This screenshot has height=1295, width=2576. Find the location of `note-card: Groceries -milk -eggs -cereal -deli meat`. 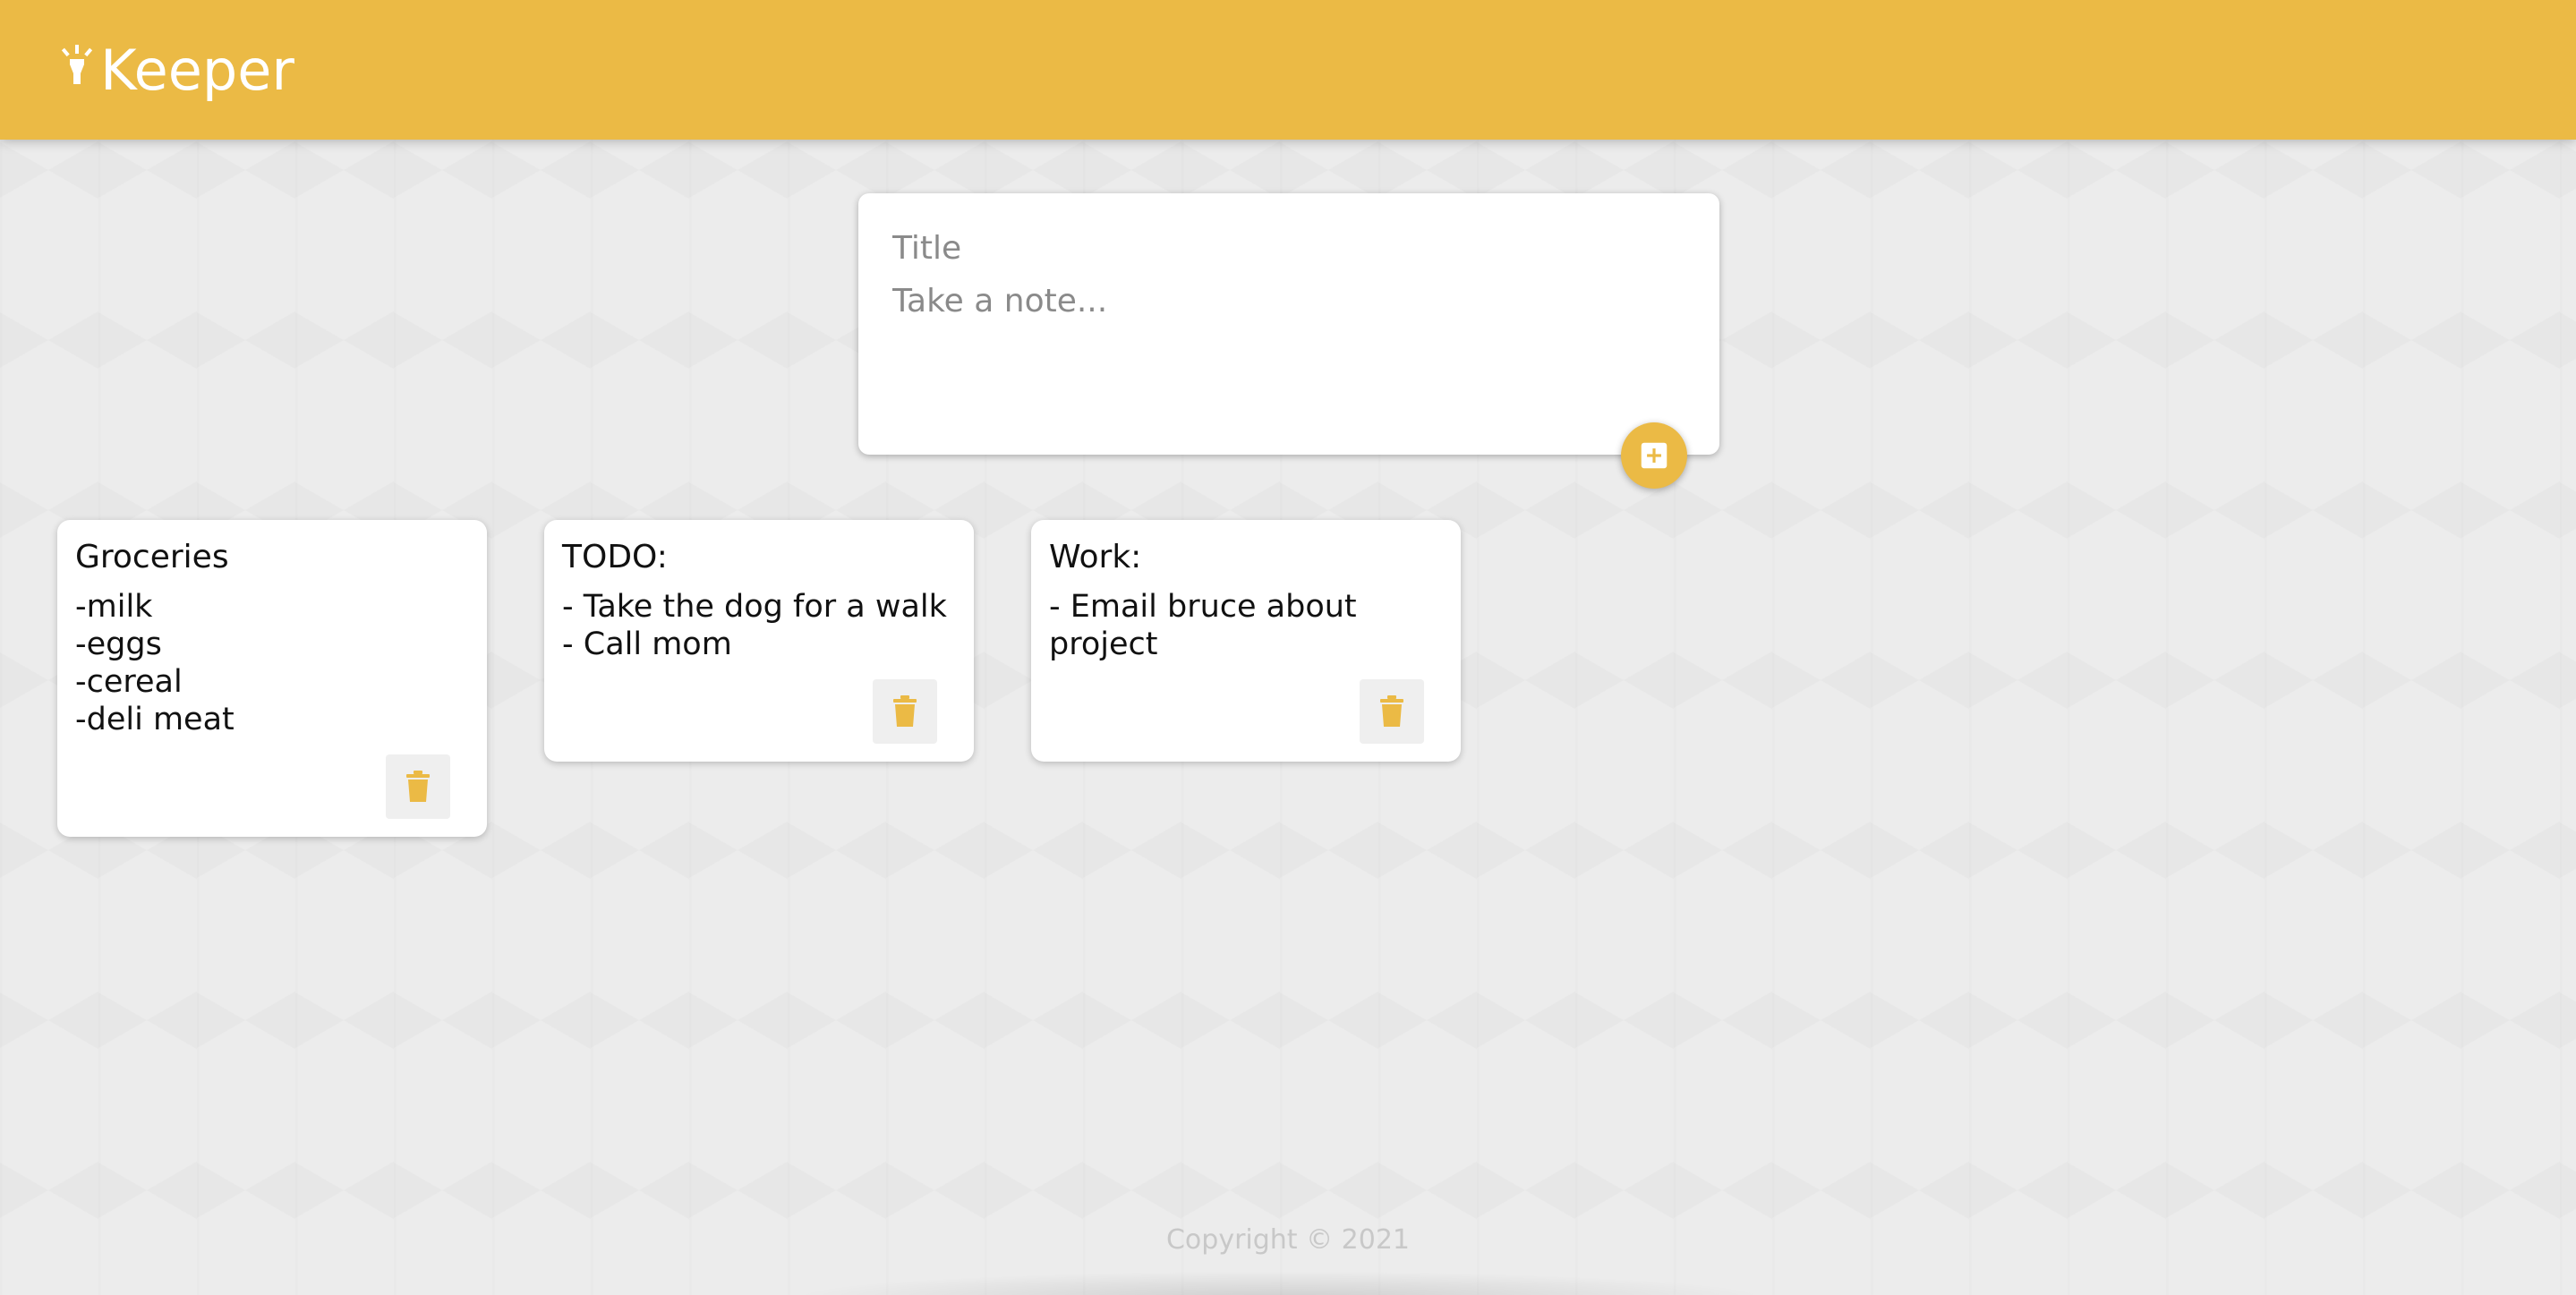

note-card: Groceries -milk -eggs -cereal -deli meat is located at coordinates (272, 678).